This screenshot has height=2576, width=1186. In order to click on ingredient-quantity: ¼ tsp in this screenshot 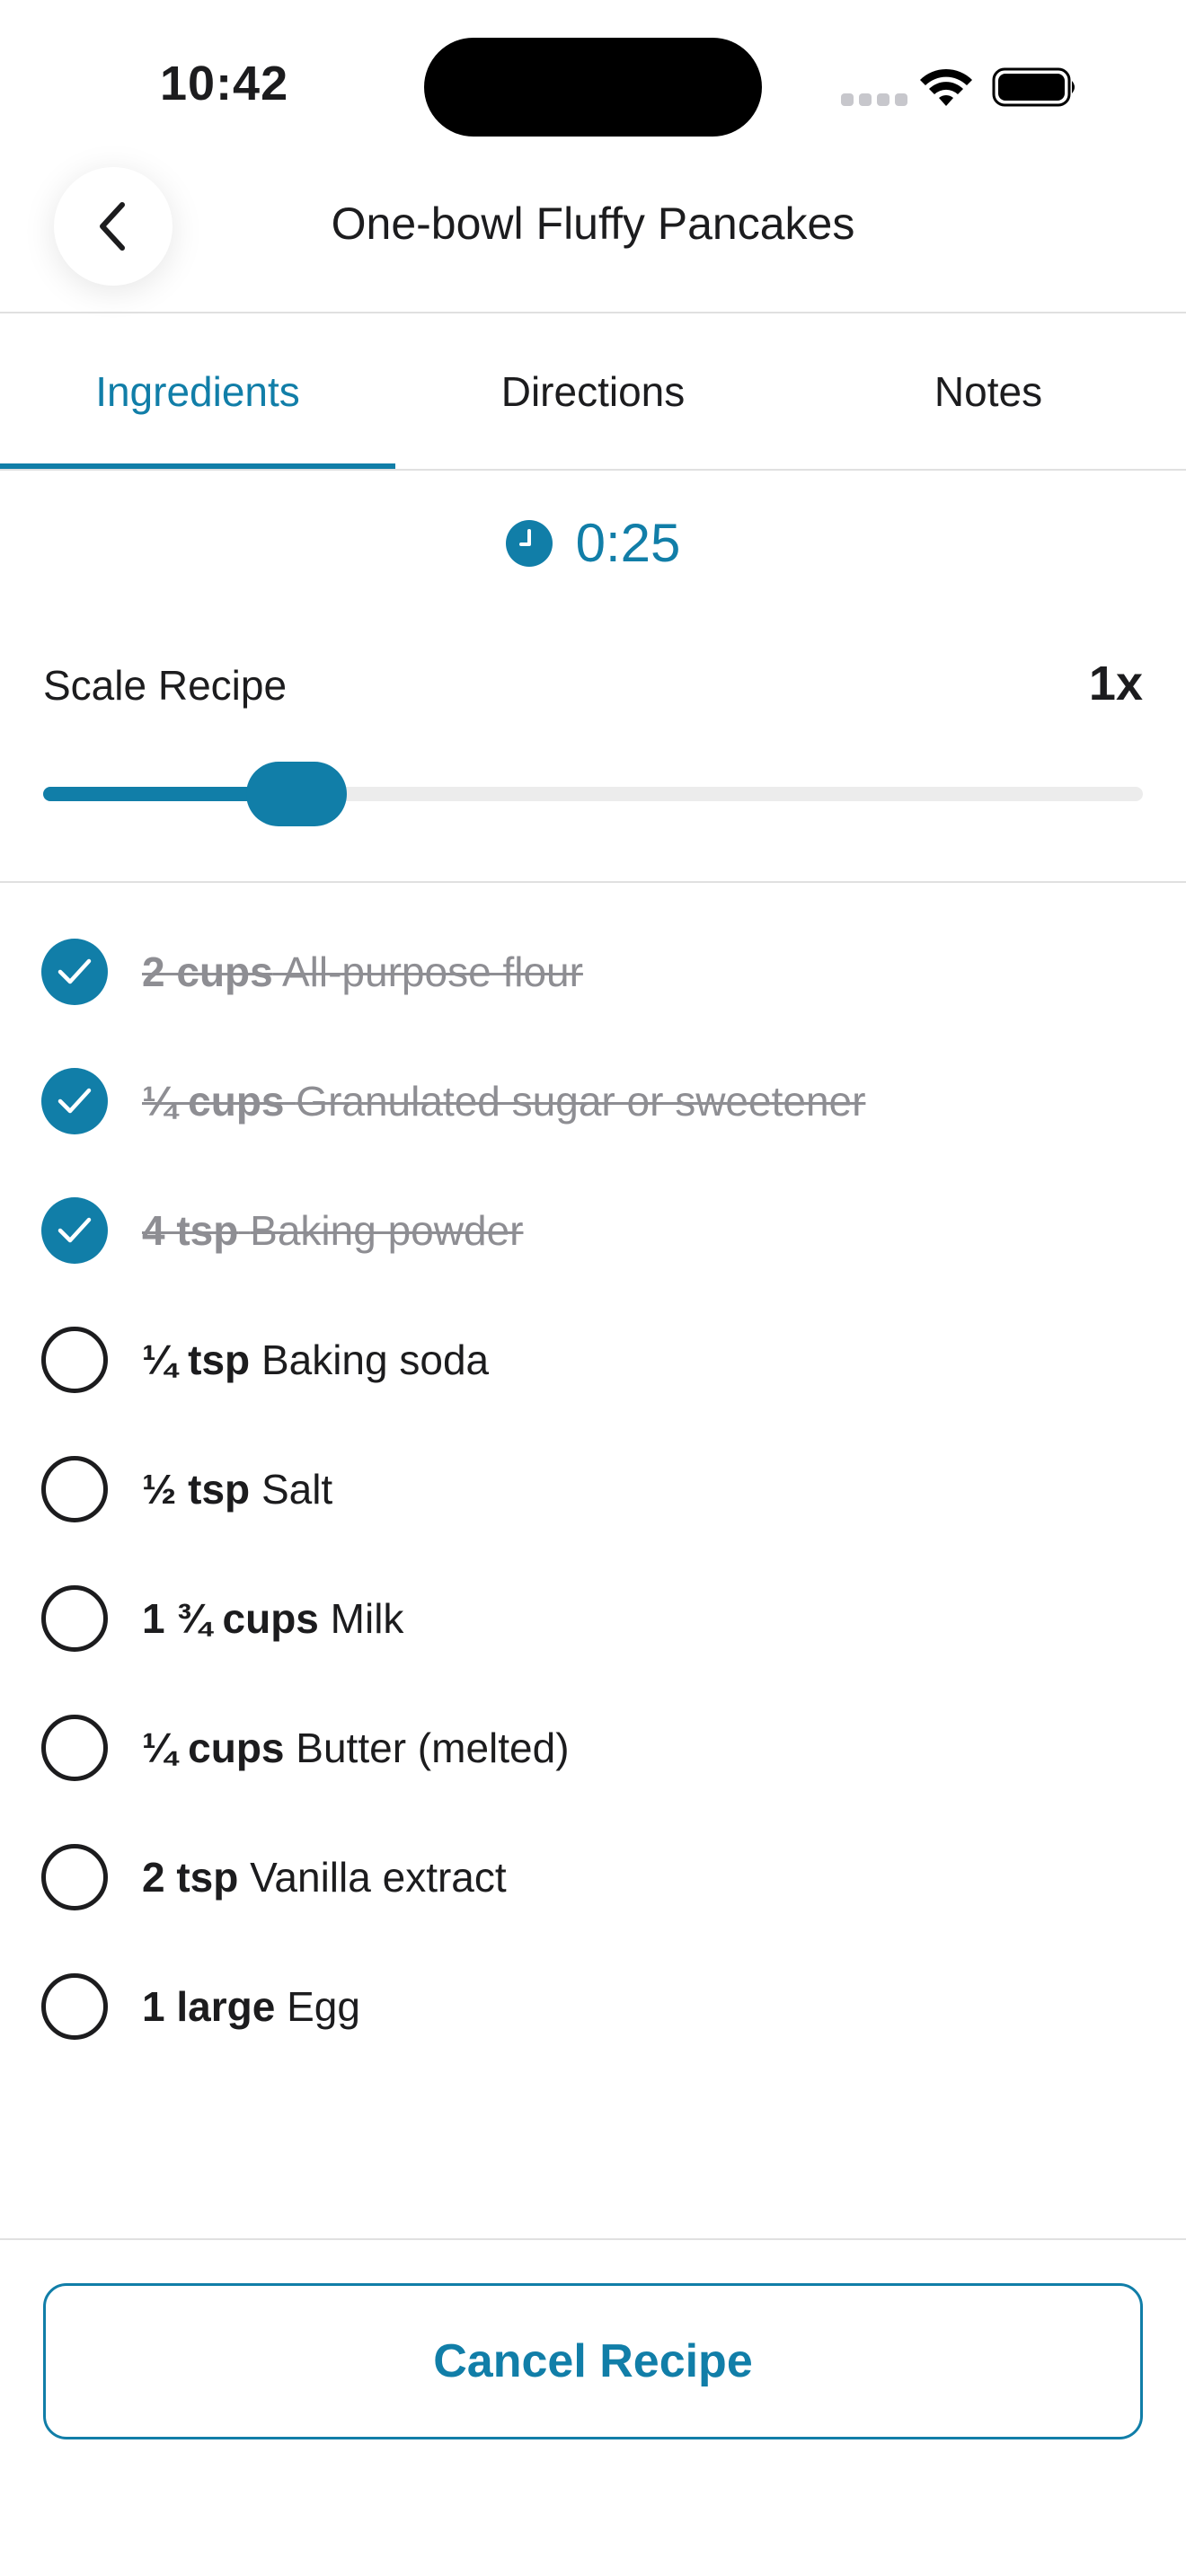, I will do `click(196, 1360)`.